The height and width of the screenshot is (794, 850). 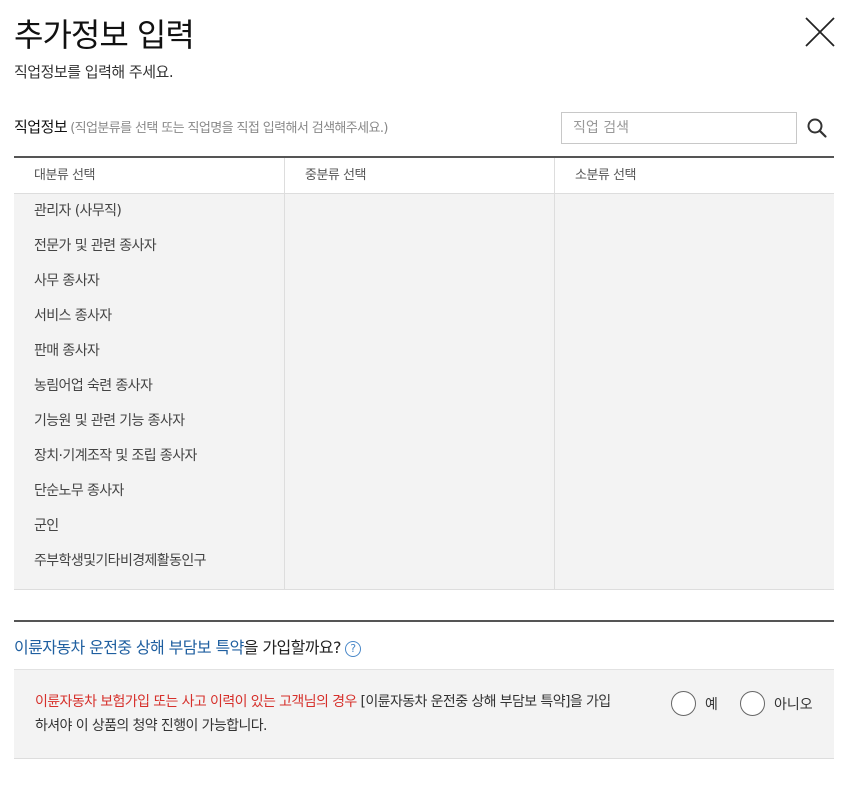 I want to click on minor-category-header: 소분류 선택, so click(x=694, y=176).